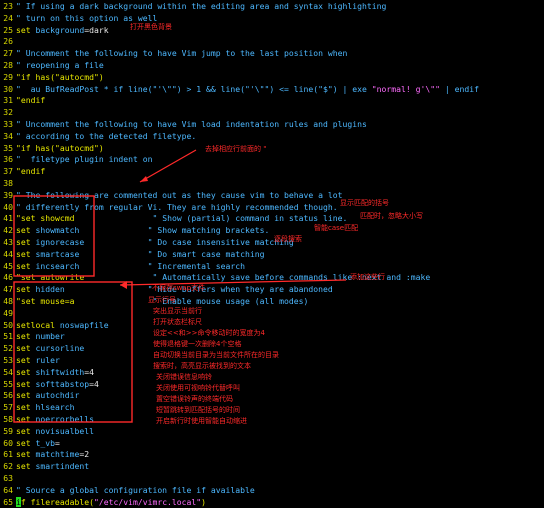 The image size is (544, 508). I want to click on editor-line: 61 set matchtime=2, so click(44, 454).